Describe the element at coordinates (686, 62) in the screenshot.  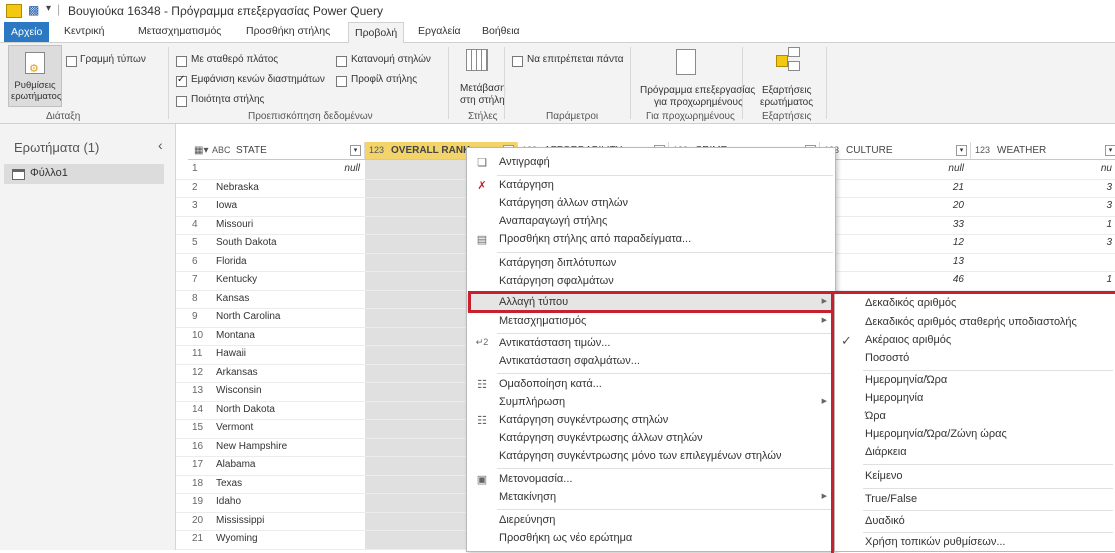
I see `advanced-editor-icon` at that location.